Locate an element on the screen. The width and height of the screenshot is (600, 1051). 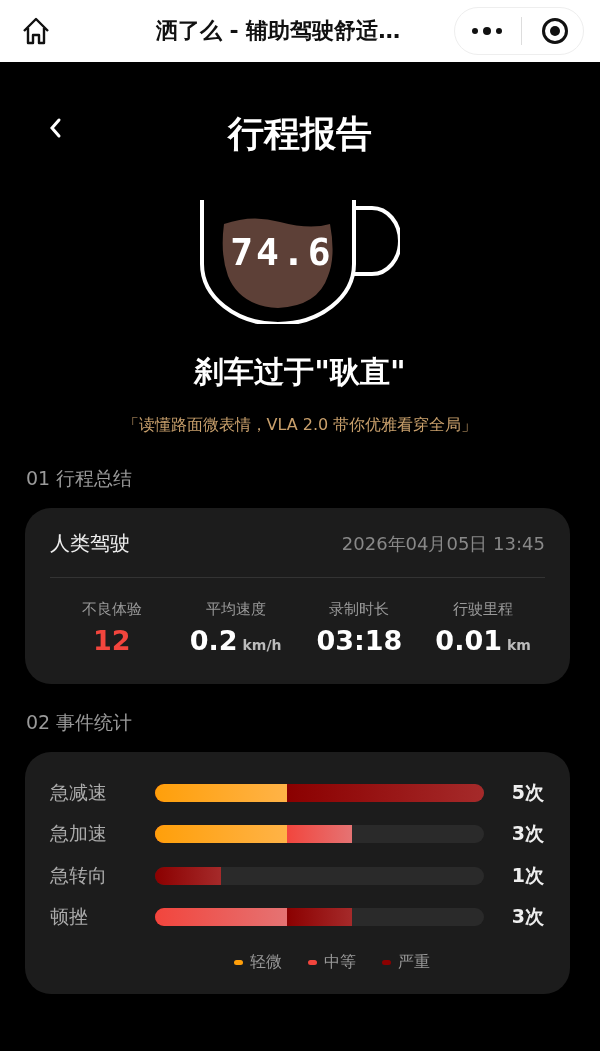
section-heading: 02 事件统计 is located at coordinates (80, 722).